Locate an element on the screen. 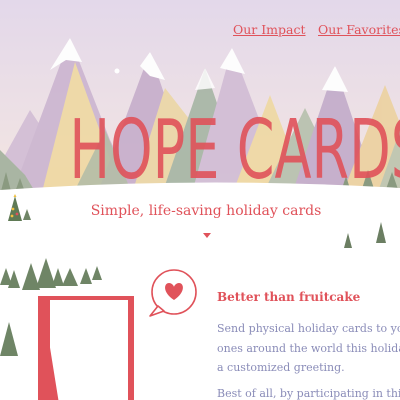 Image resolution: width=400 pixels, height=400 pixels. nav-link-our-favorites: Our Favorites is located at coordinates (359, 29).